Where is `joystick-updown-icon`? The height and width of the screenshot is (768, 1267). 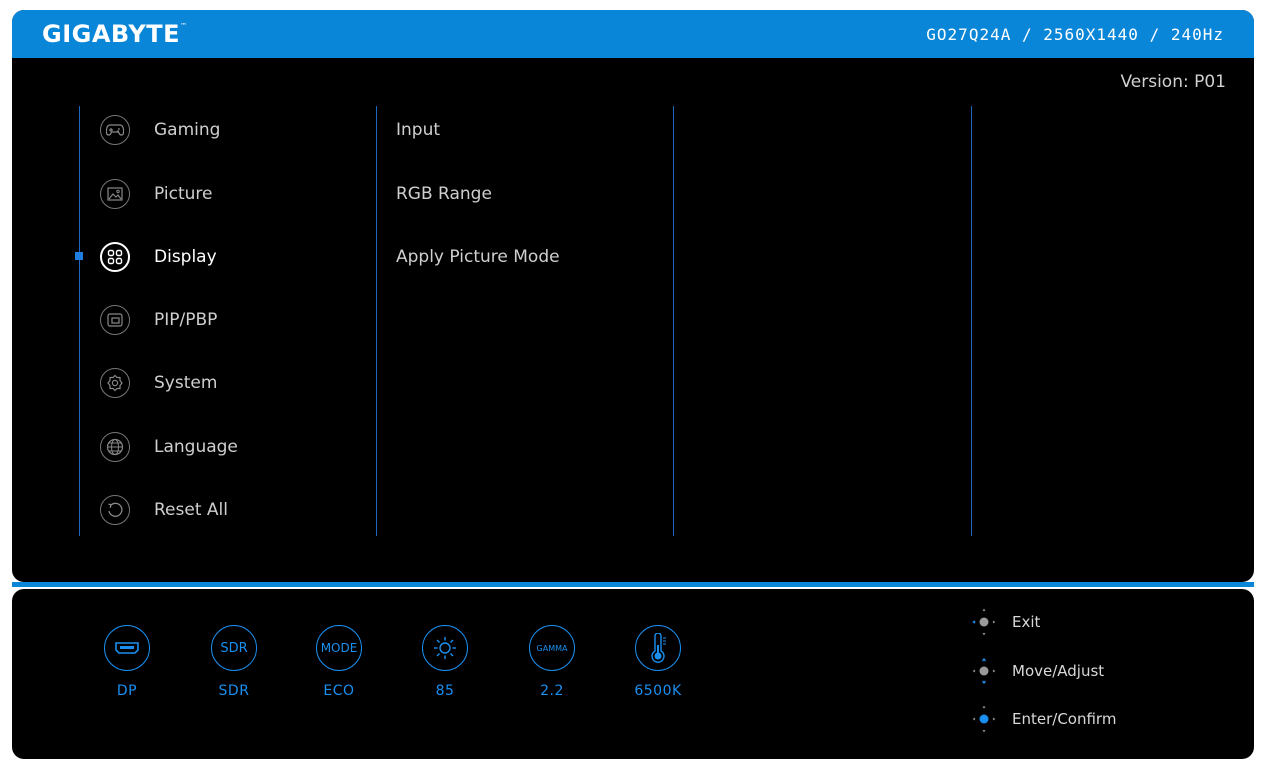
joystick-updown-icon is located at coordinates (984, 671).